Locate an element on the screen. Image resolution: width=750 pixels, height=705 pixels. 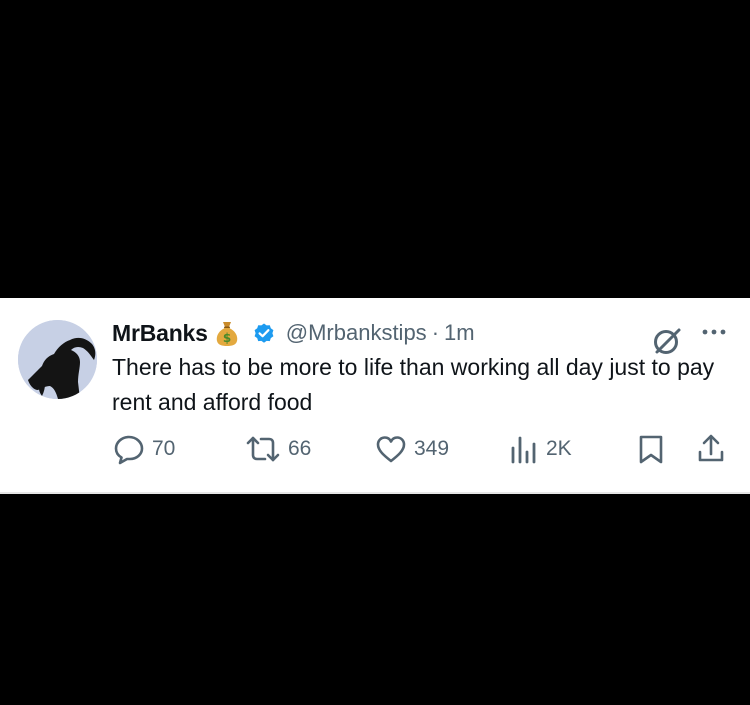
like-button: 349 is located at coordinates (411, 449).